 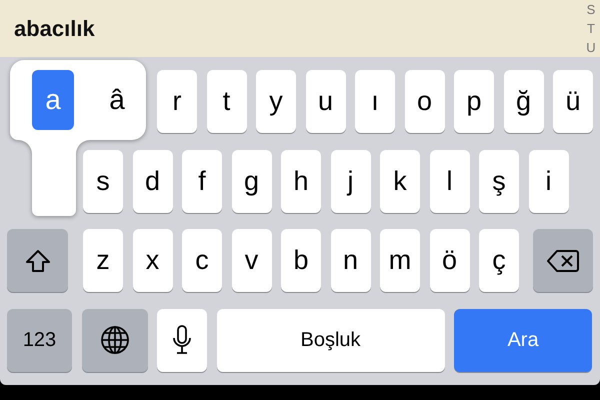 I want to click on letter-key: t, so click(x=226, y=101).